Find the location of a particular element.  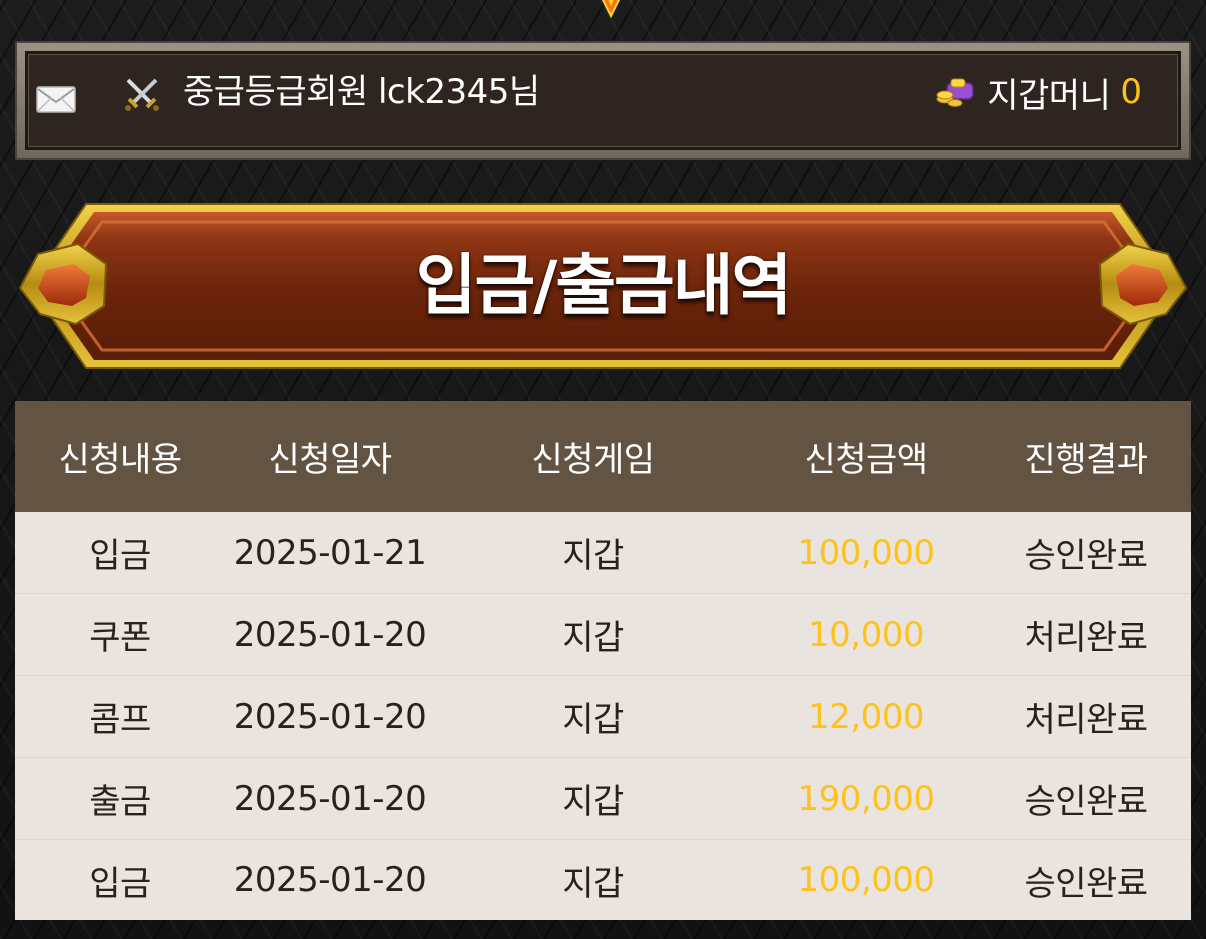

member-greeting: 중급등급회원 lck2345님 is located at coordinates (361, 92).